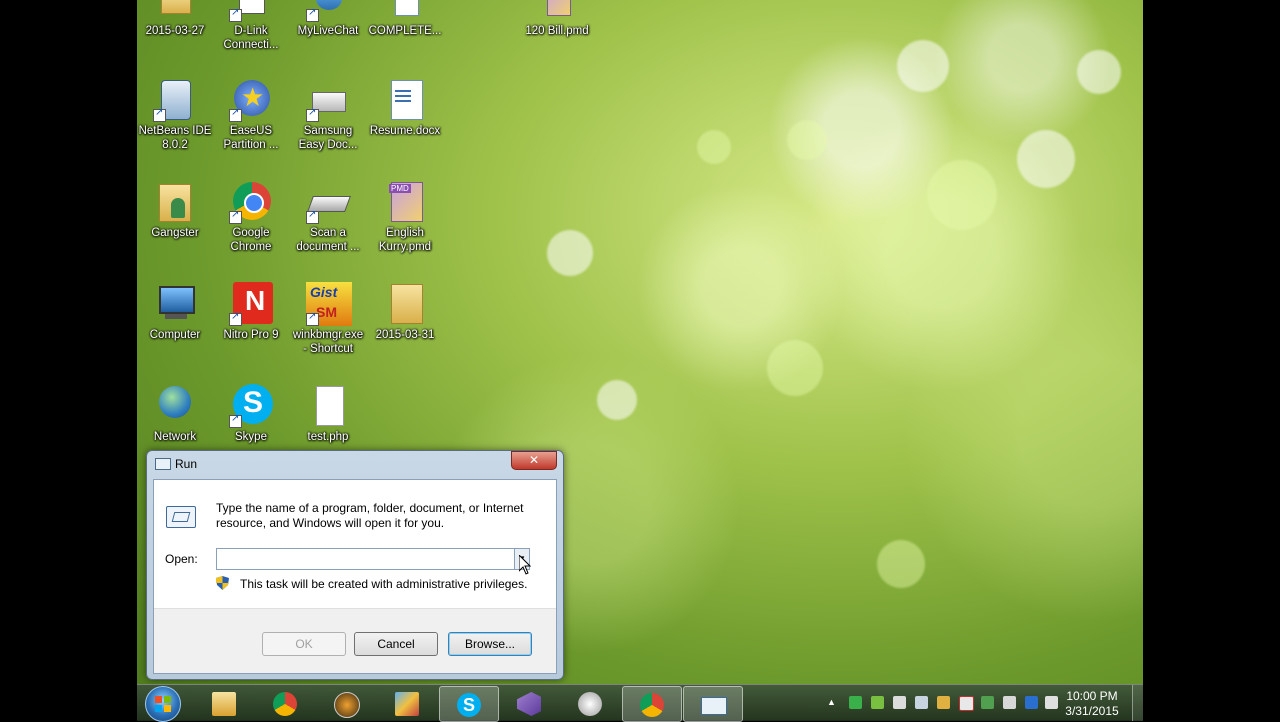  What do you see at coordinates (328, 11) in the screenshot?
I see `chat-icon` at bounding box center [328, 11].